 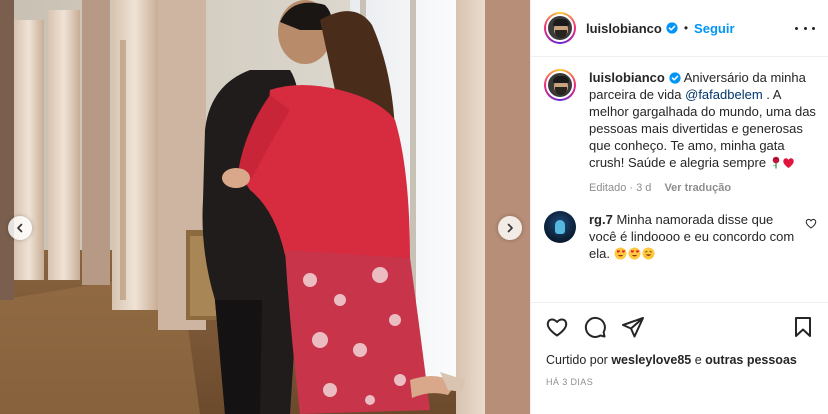 I want to click on comment-icon, so click(x=595, y=327).